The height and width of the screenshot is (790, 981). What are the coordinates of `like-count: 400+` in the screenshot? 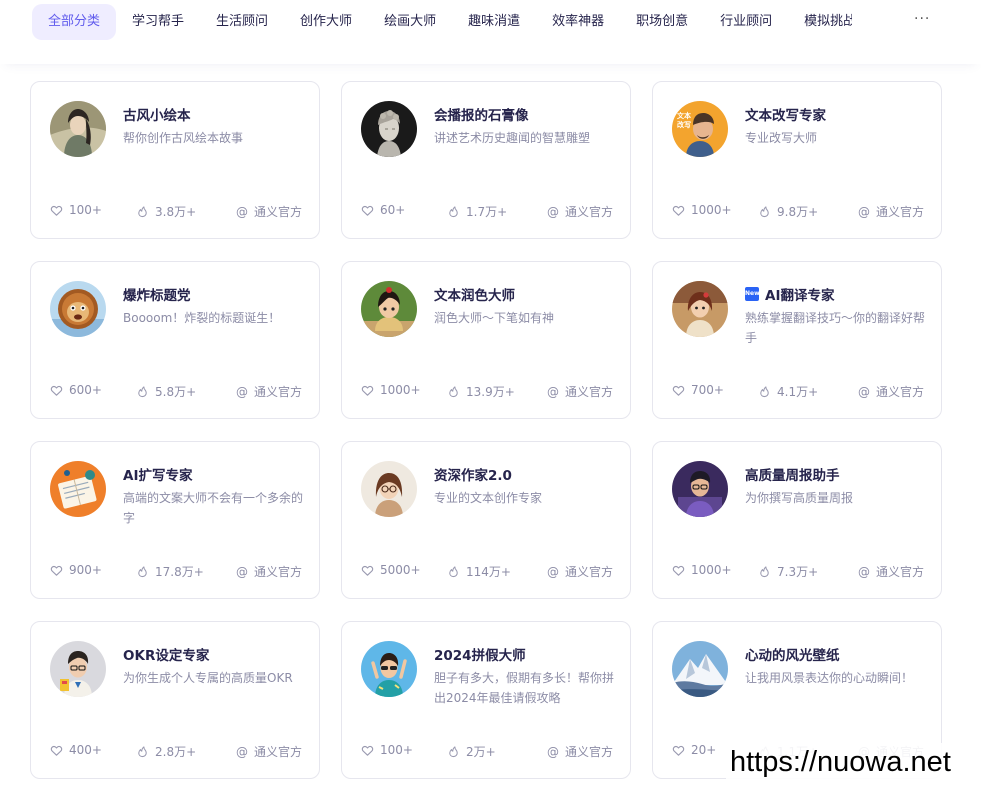 It's located at (76, 750).